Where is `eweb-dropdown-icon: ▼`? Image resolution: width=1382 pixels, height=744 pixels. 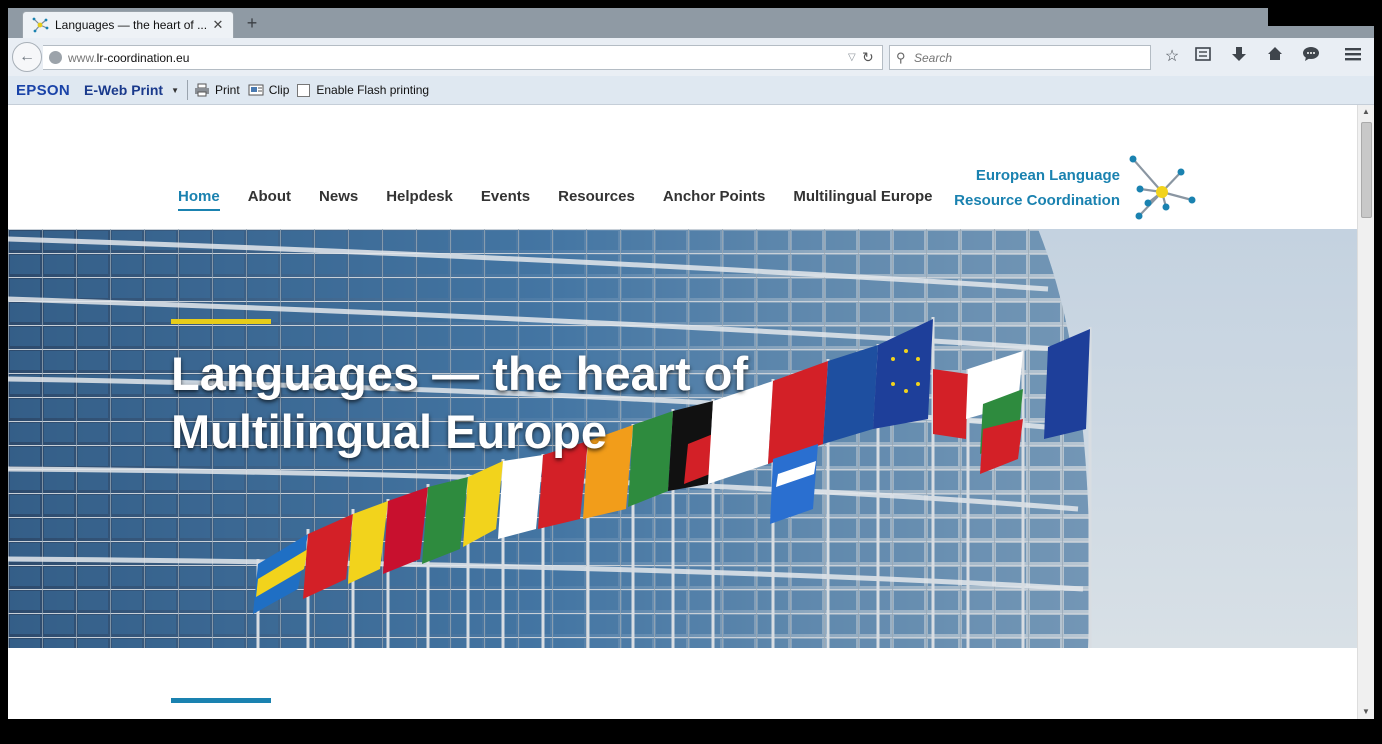
eweb-dropdown-icon: ▼ is located at coordinates (175, 90).